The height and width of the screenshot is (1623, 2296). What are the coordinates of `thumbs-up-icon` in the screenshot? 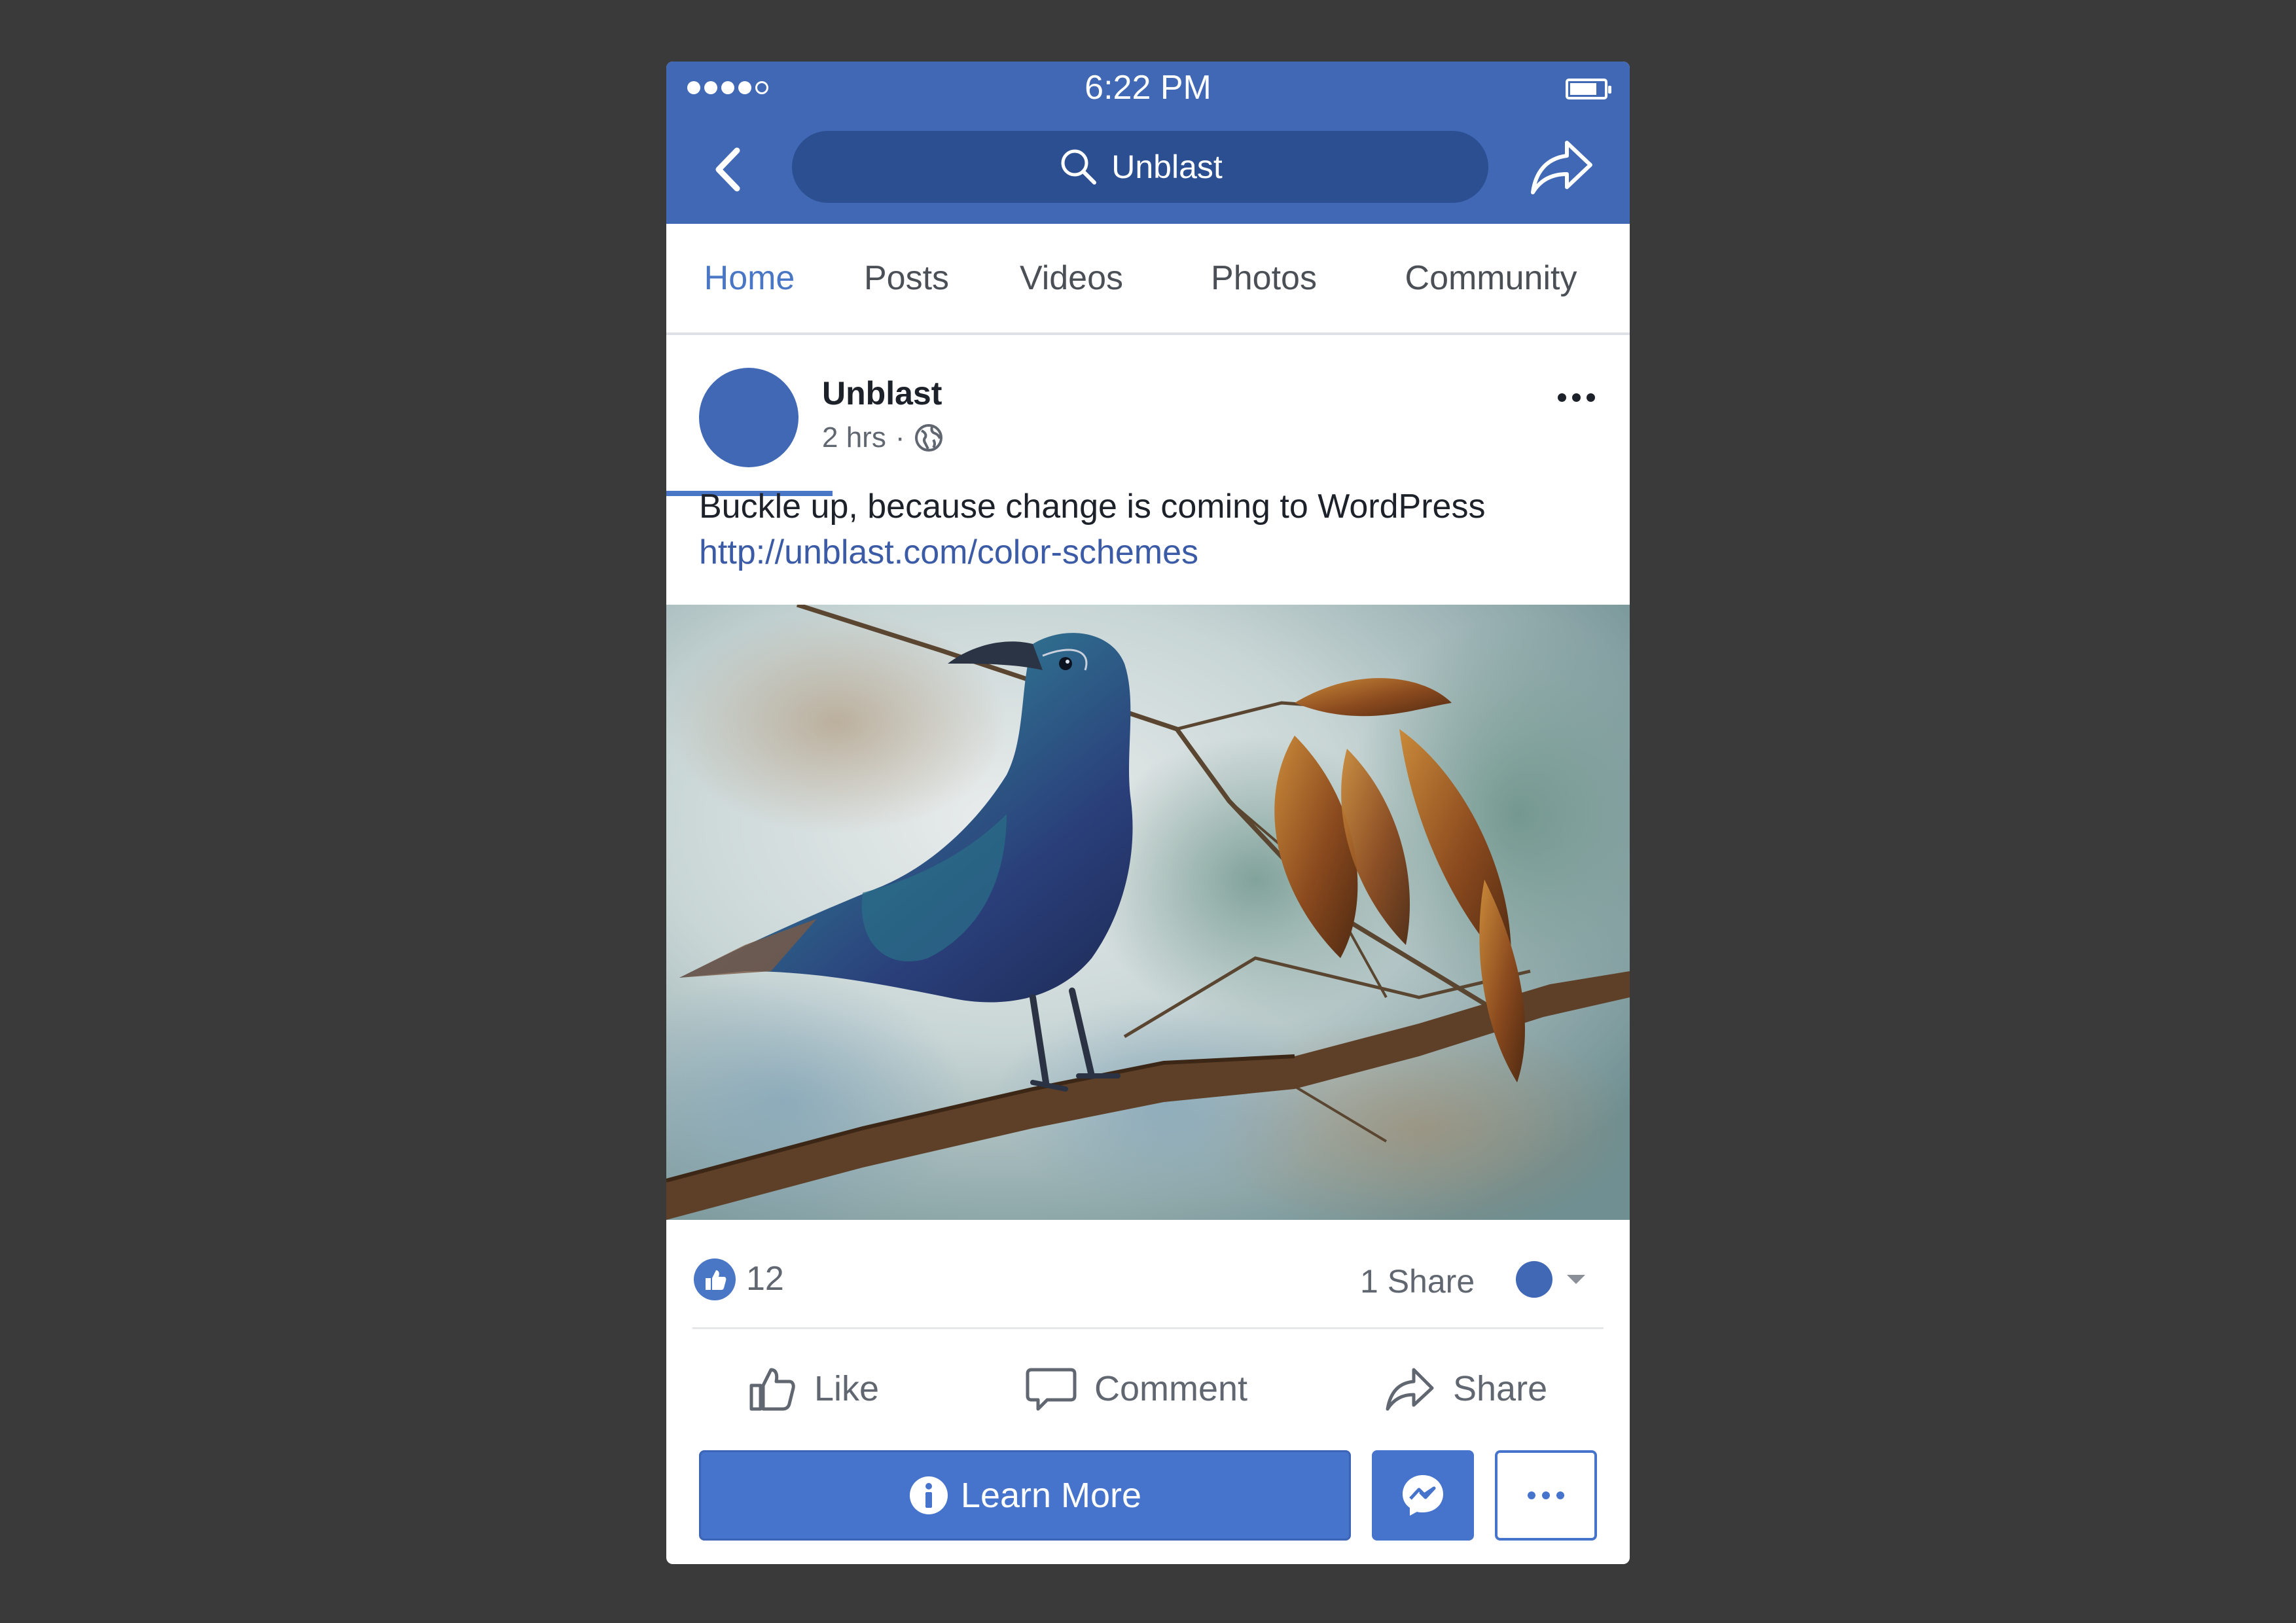 It's located at (714, 1279).